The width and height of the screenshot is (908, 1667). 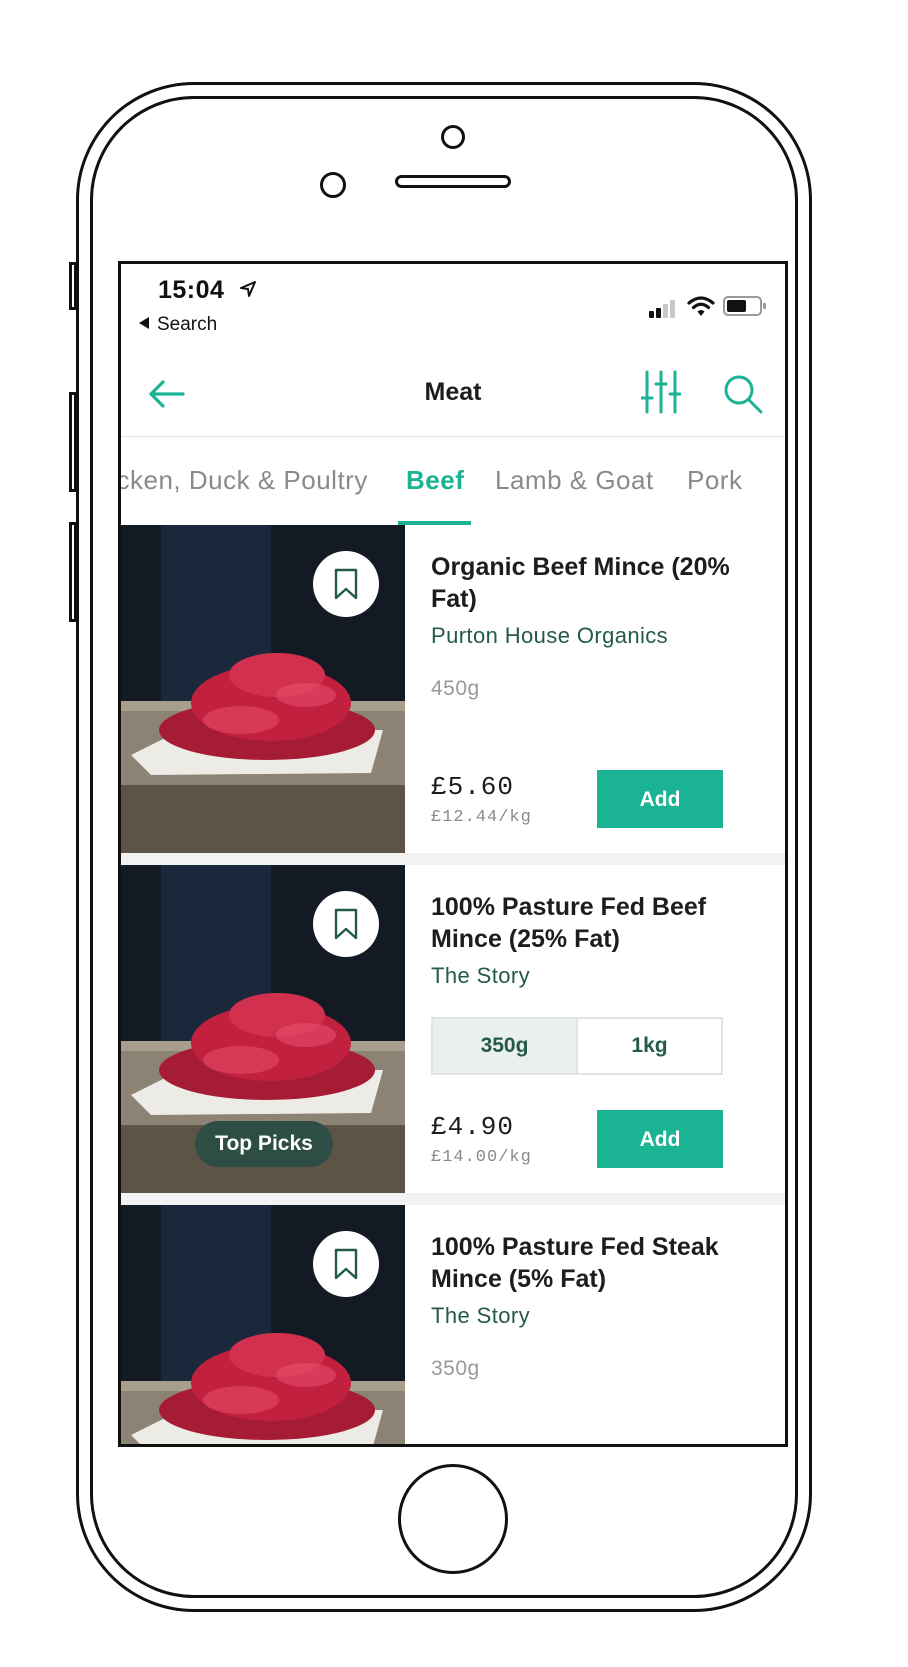 What do you see at coordinates (744, 306) in the screenshot?
I see `battery-icon` at bounding box center [744, 306].